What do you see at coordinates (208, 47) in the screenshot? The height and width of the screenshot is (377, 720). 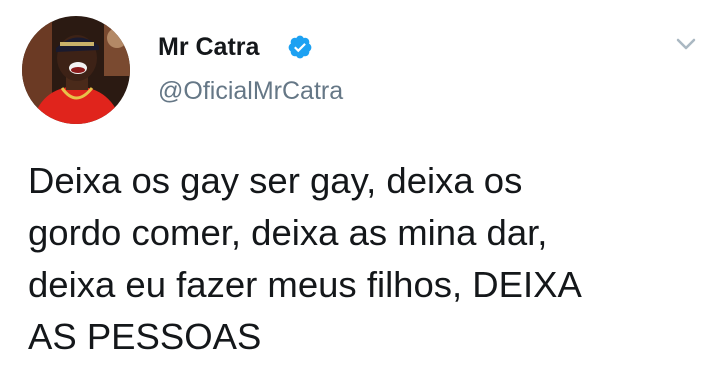 I see `display-name: Mr Catra` at bounding box center [208, 47].